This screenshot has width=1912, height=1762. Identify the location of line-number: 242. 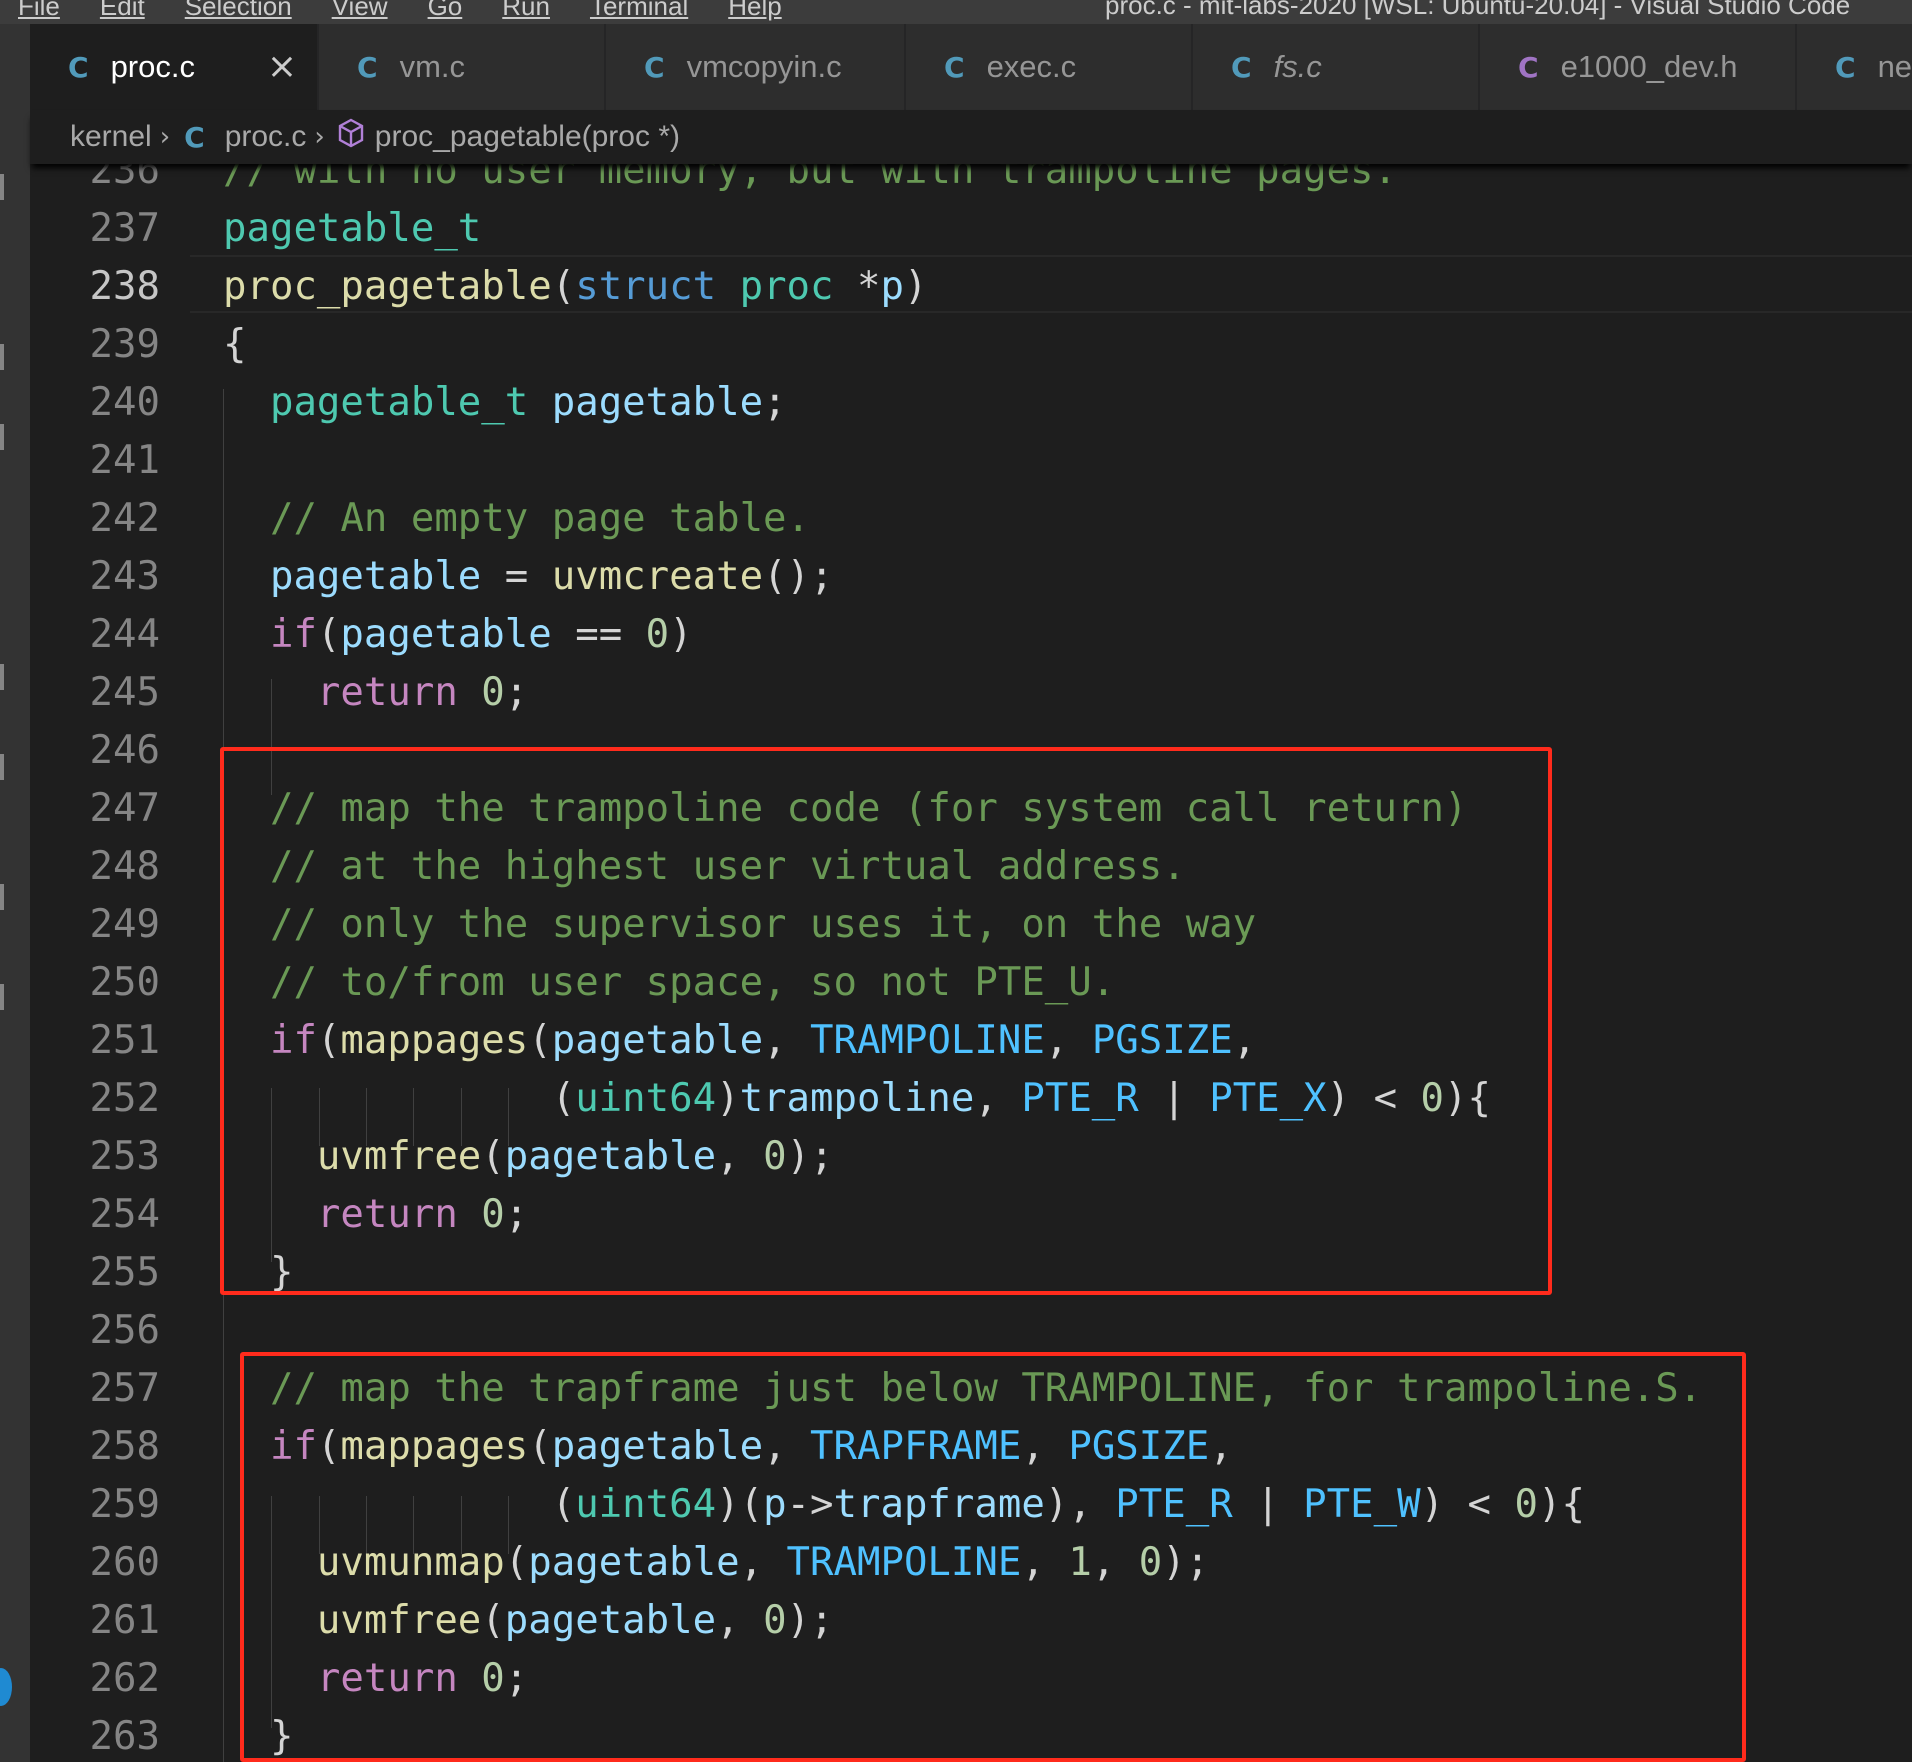
(124, 518).